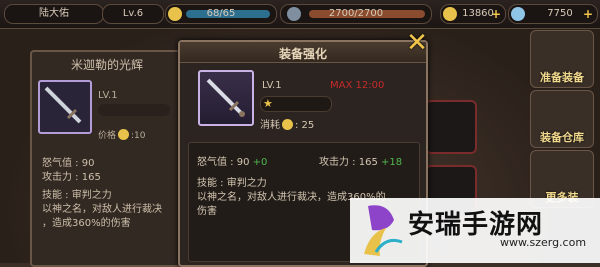 This screenshot has height=267, width=600. Describe the element at coordinates (272, 85) in the screenshot. I see `enhance-level: LV.1` at that location.